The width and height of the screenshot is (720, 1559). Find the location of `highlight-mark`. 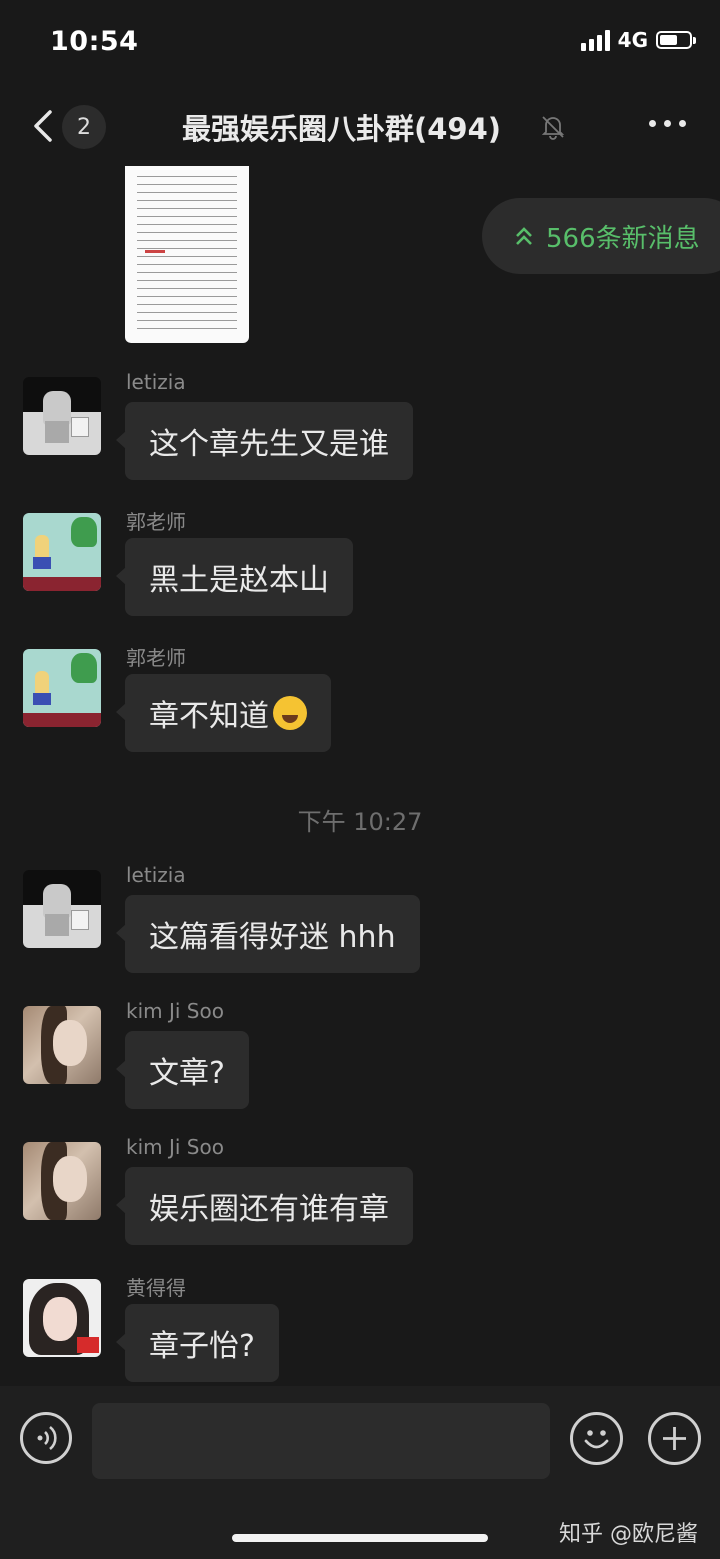

highlight-mark is located at coordinates (155, 251).